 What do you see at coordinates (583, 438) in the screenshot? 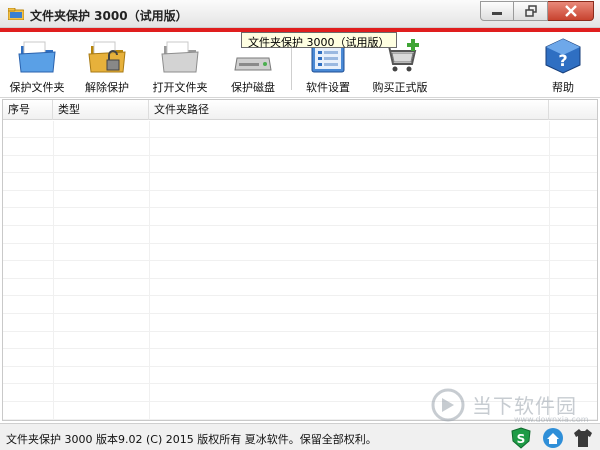
I see `shirt-icon` at bounding box center [583, 438].